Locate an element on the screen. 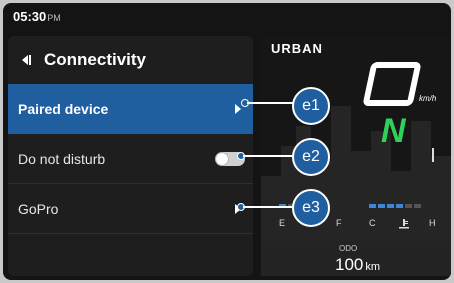 The width and height of the screenshot is (454, 283). panel-title: Connectivity is located at coordinates (95, 59).